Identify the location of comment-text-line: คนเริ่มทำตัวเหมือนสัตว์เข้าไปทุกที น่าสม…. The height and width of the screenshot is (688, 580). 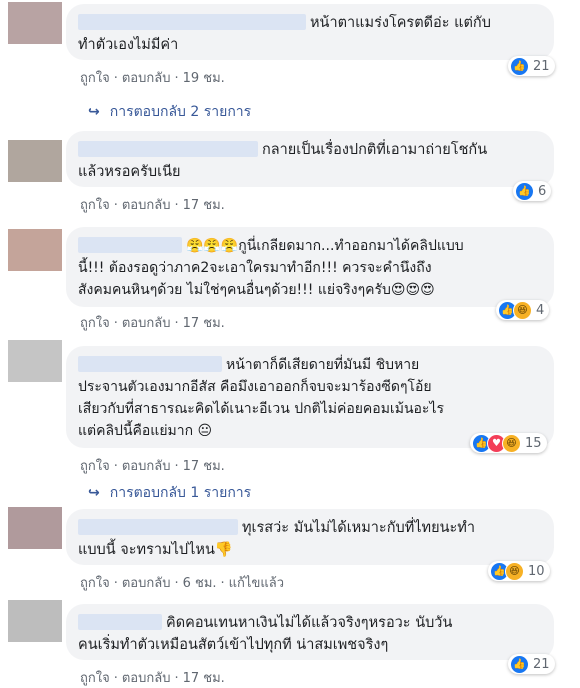
(233, 645).